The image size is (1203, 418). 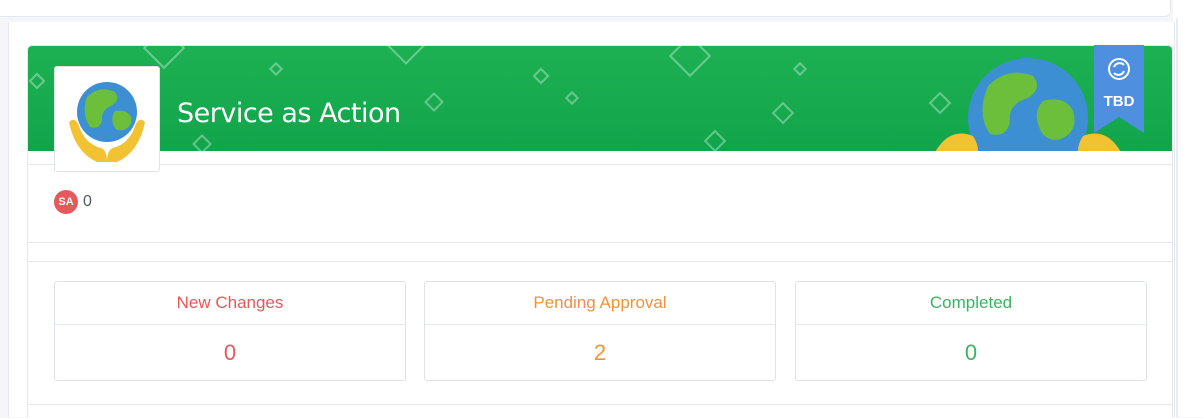 What do you see at coordinates (1177, 217) in the screenshot?
I see `scrollbar-track` at bounding box center [1177, 217].